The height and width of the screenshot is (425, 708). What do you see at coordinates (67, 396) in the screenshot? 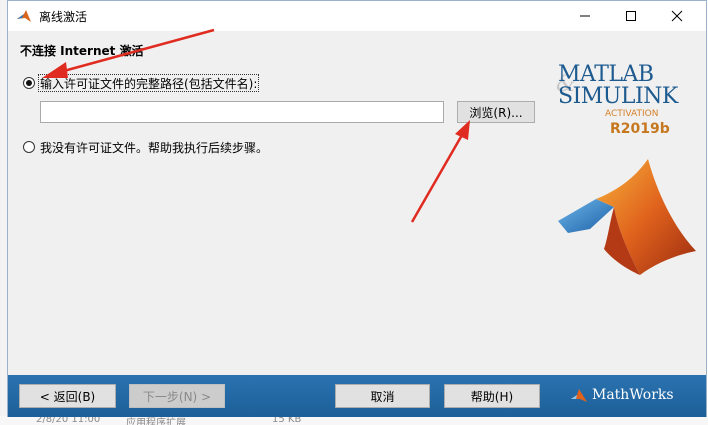
I see `back-button: < 返回(B)` at bounding box center [67, 396].